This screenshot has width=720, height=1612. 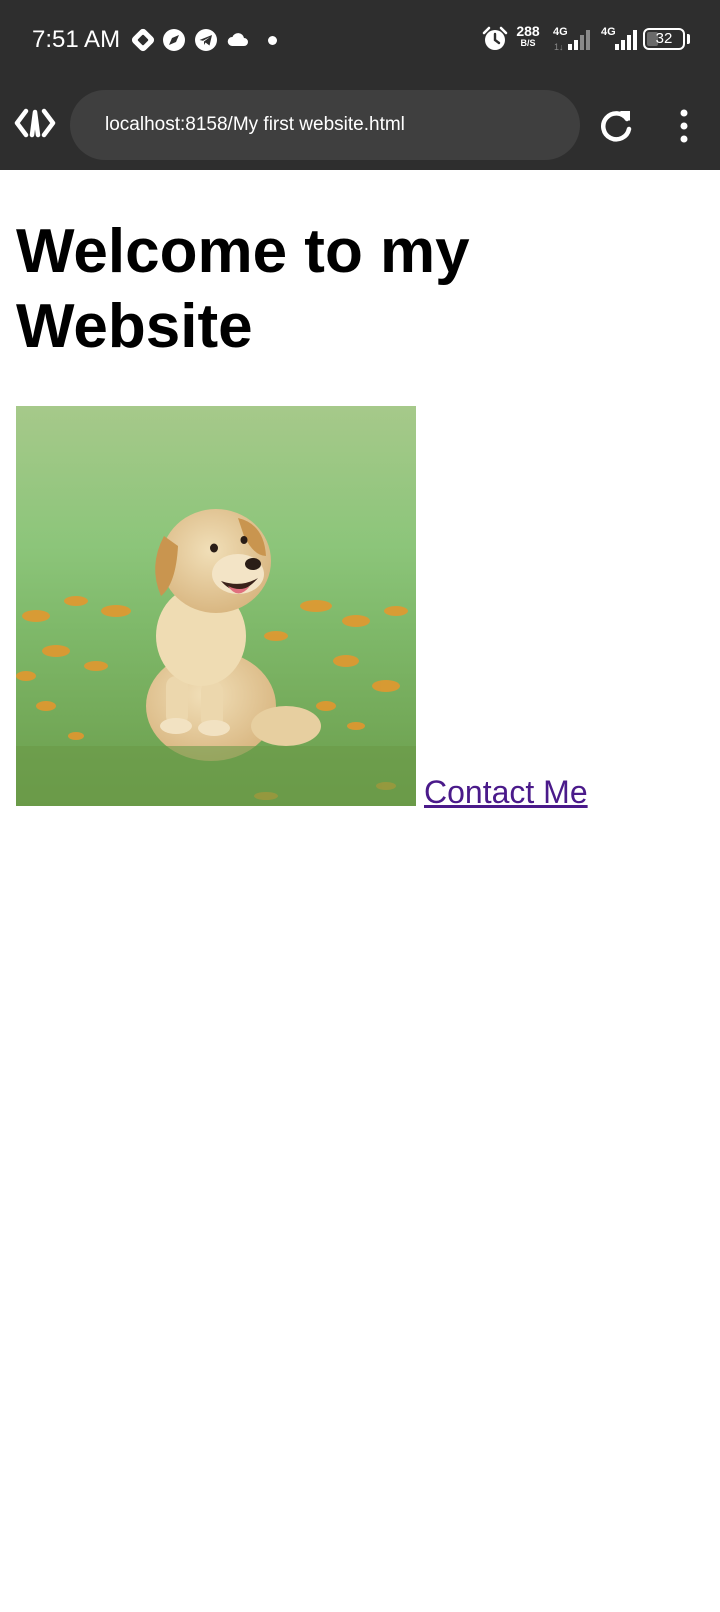 I want to click on reload-icon, so click(x=616, y=125).